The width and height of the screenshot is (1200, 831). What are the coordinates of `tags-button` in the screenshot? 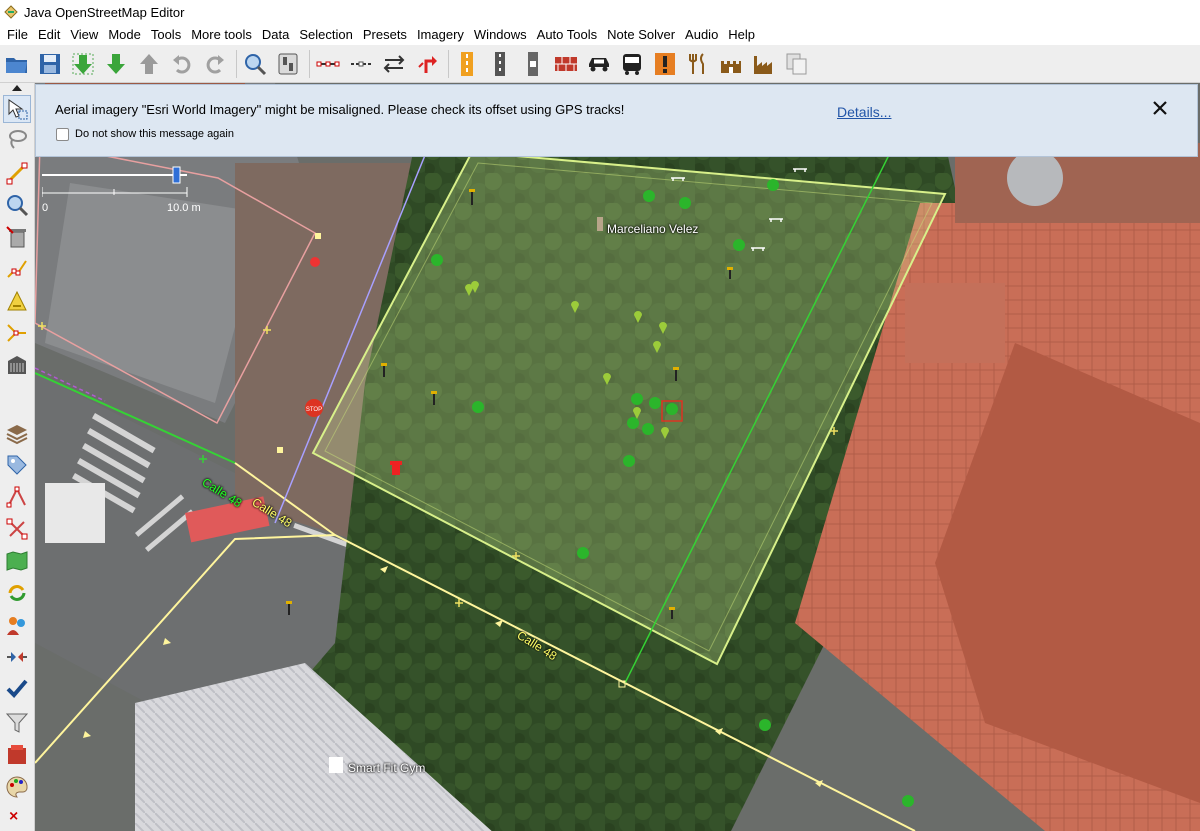 It's located at (17, 465).